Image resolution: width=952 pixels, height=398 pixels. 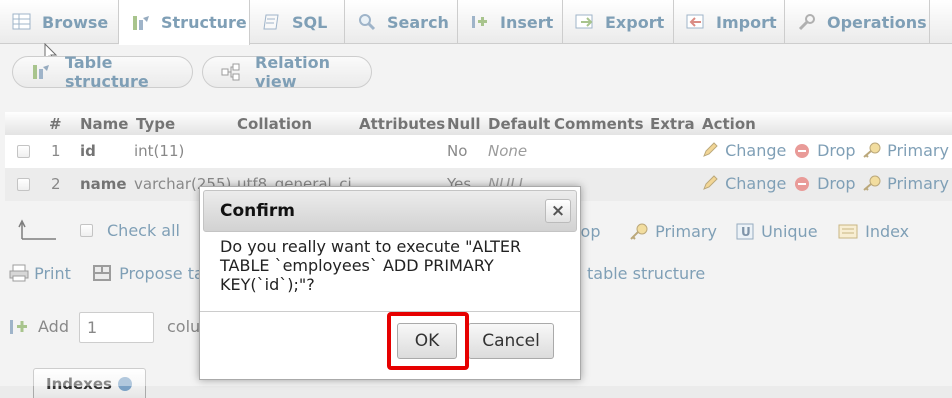 What do you see at coordinates (558, 211) in the screenshot?
I see `close-icon: ×` at bounding box center [558, 211].